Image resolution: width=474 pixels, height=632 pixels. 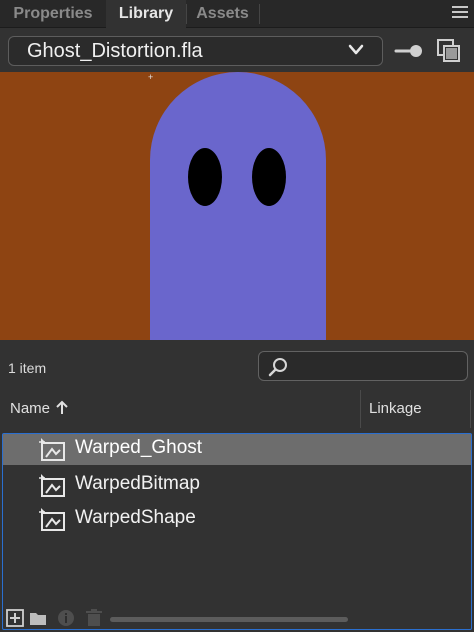 I want to click on document-dropdown: Ghost_Distortion.fla, so click(x=195, y=51).